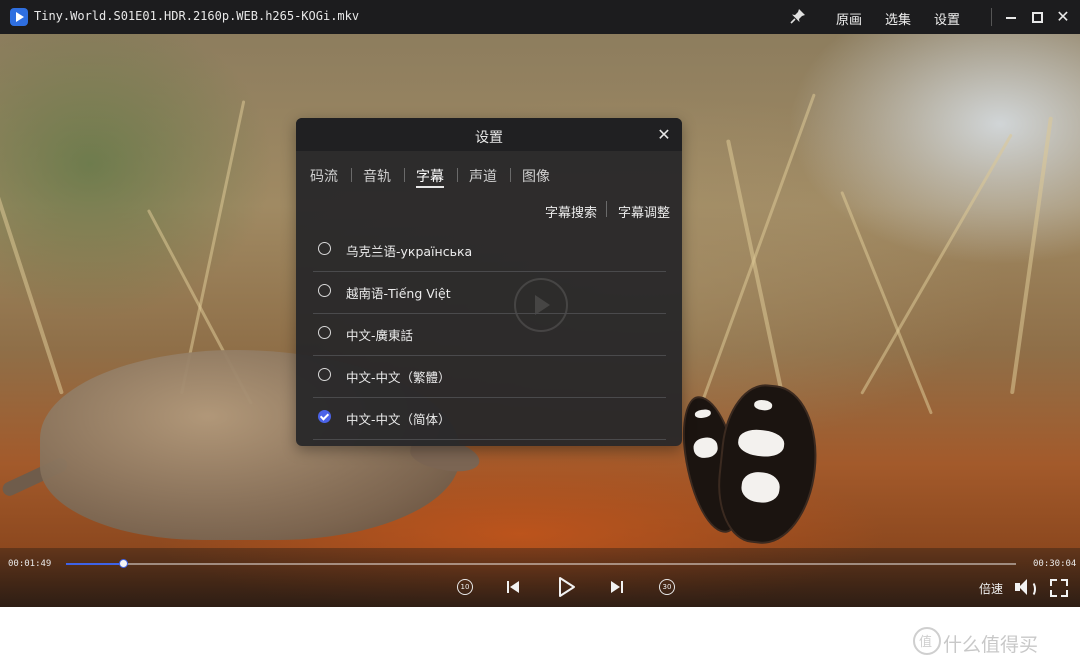  What do you see at coordinates (991, 17) in the screenshot?
I see `titlebar-divider` at bounding box center [991, 17].